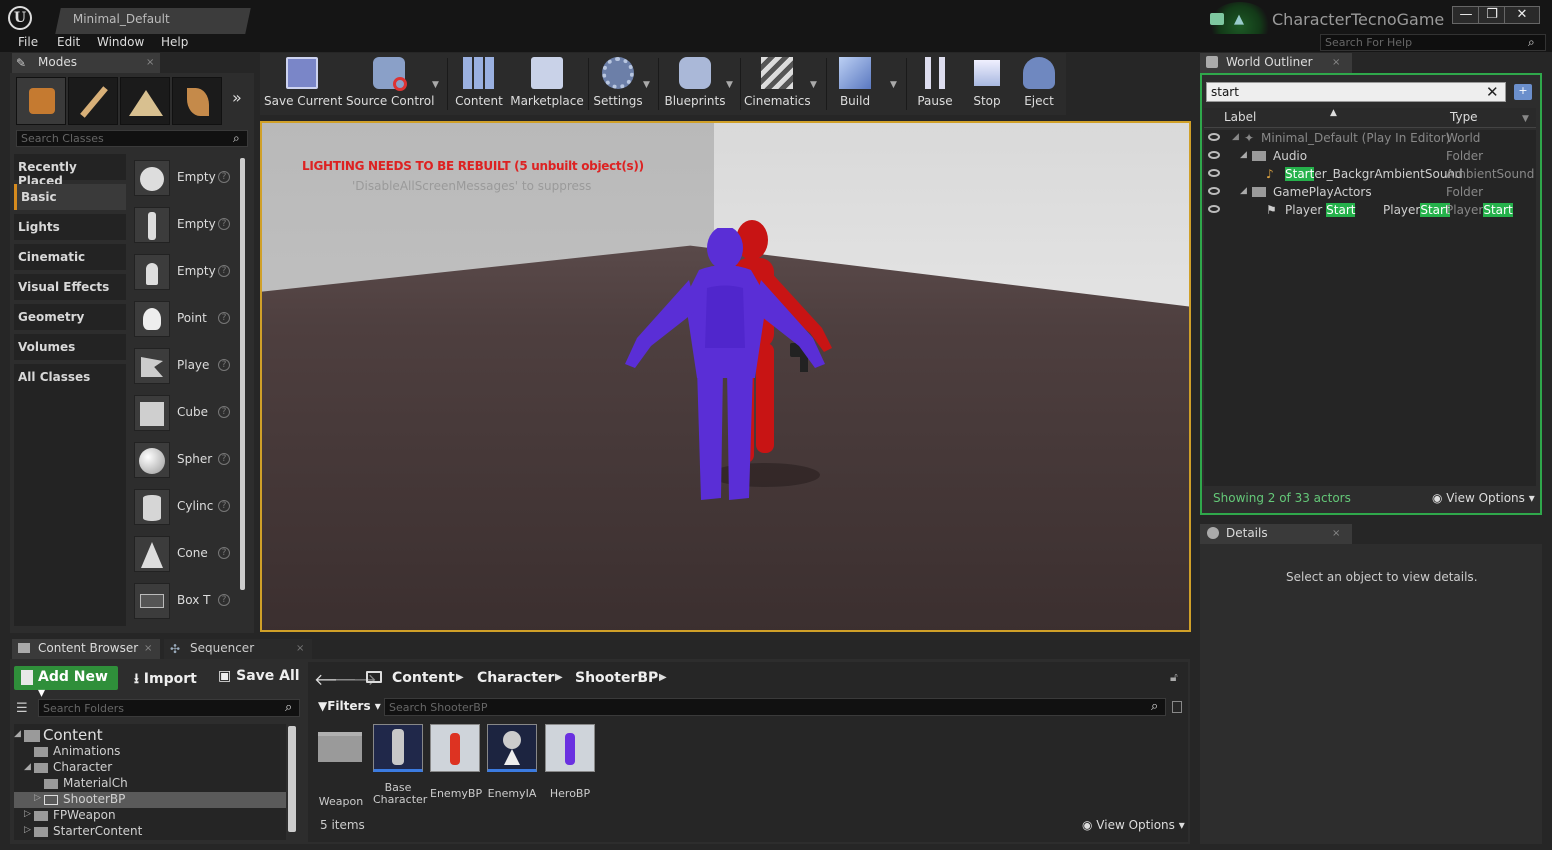 The width and height of the screenshot is (1552, 850). What do you see at coordinates (132, 138) in the screenshot?
I see `search-classes-input: Search Classes` at bounding box center [132, 138].